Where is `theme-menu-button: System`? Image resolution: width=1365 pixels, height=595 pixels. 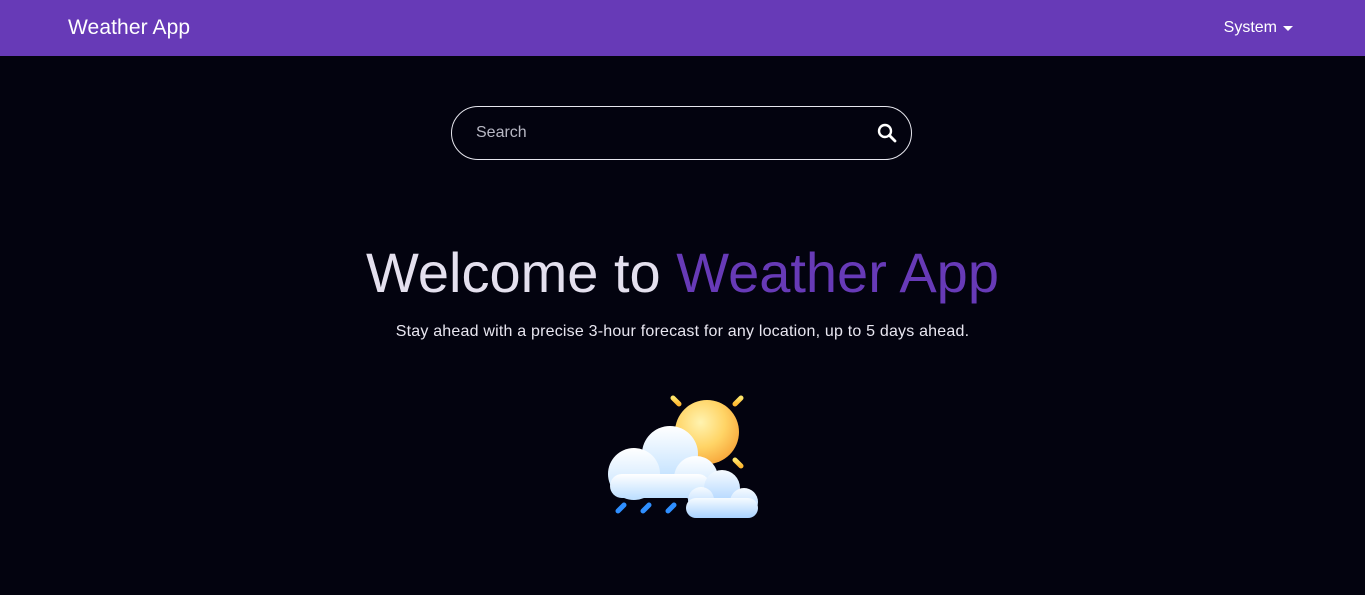
theme-menu-button: System is located at coordinates (1258, 28).